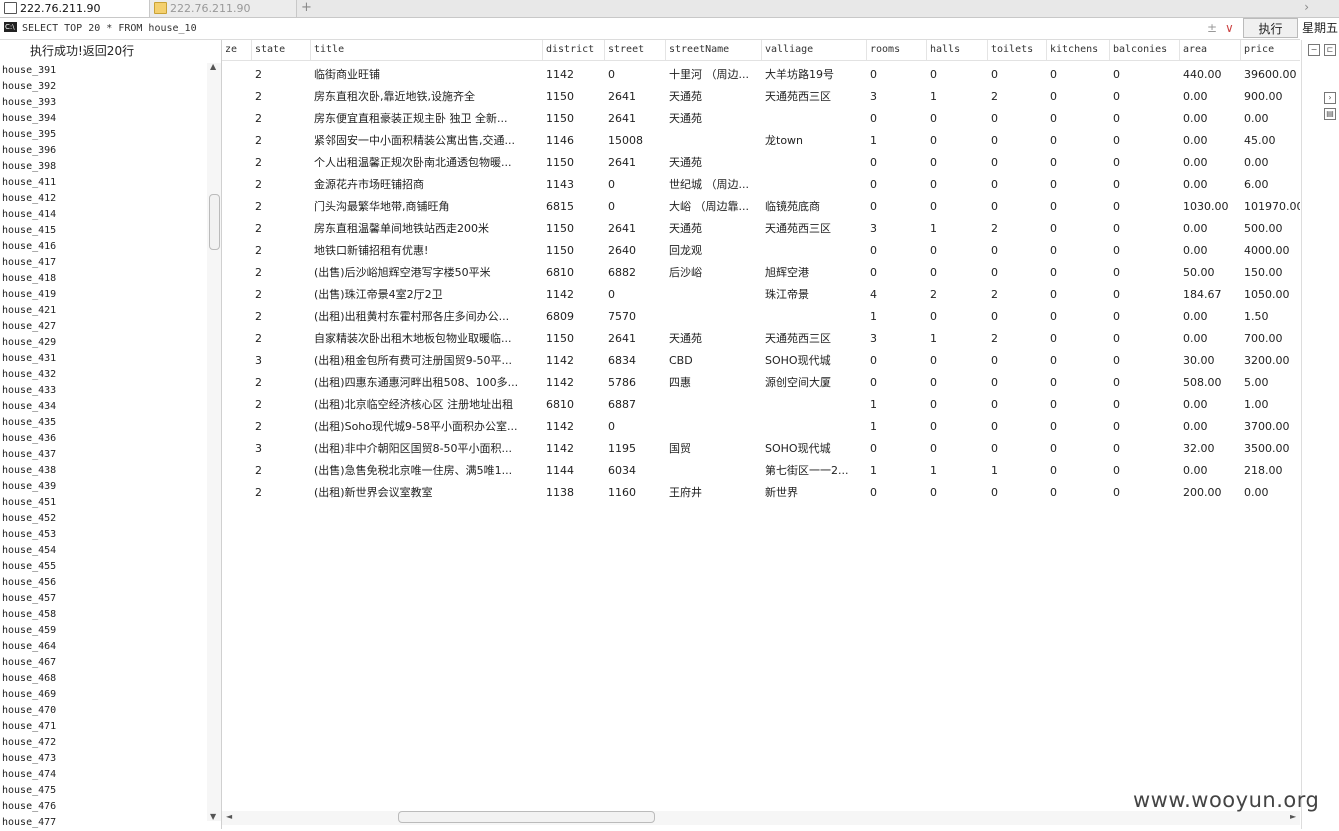 The width and height of the screenshot is (1339, 831). What do you see at coordinates (1212, 28) in the screenshot?
I see `query-history-button: ±` at bounding box center [1212, 28].